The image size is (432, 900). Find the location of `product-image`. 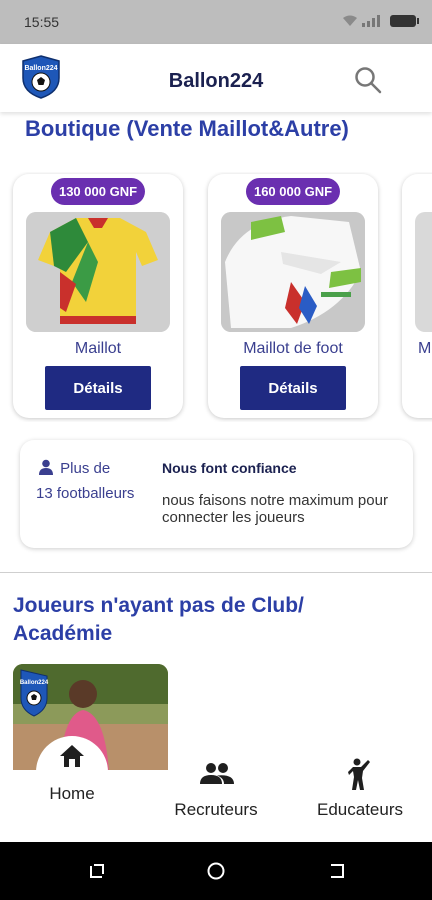

product-image is located at coordinates (423, 272).